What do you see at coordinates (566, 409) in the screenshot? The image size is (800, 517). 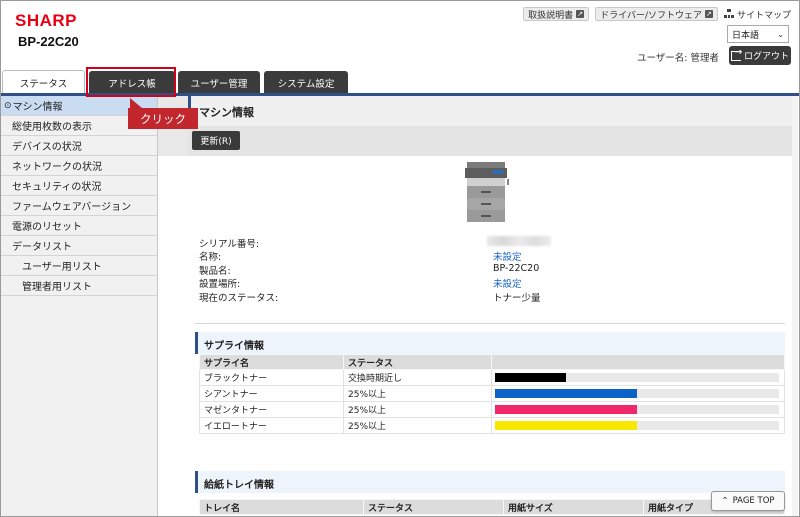 I see `magenta-toner-bar` at bounding box center [566, 409].